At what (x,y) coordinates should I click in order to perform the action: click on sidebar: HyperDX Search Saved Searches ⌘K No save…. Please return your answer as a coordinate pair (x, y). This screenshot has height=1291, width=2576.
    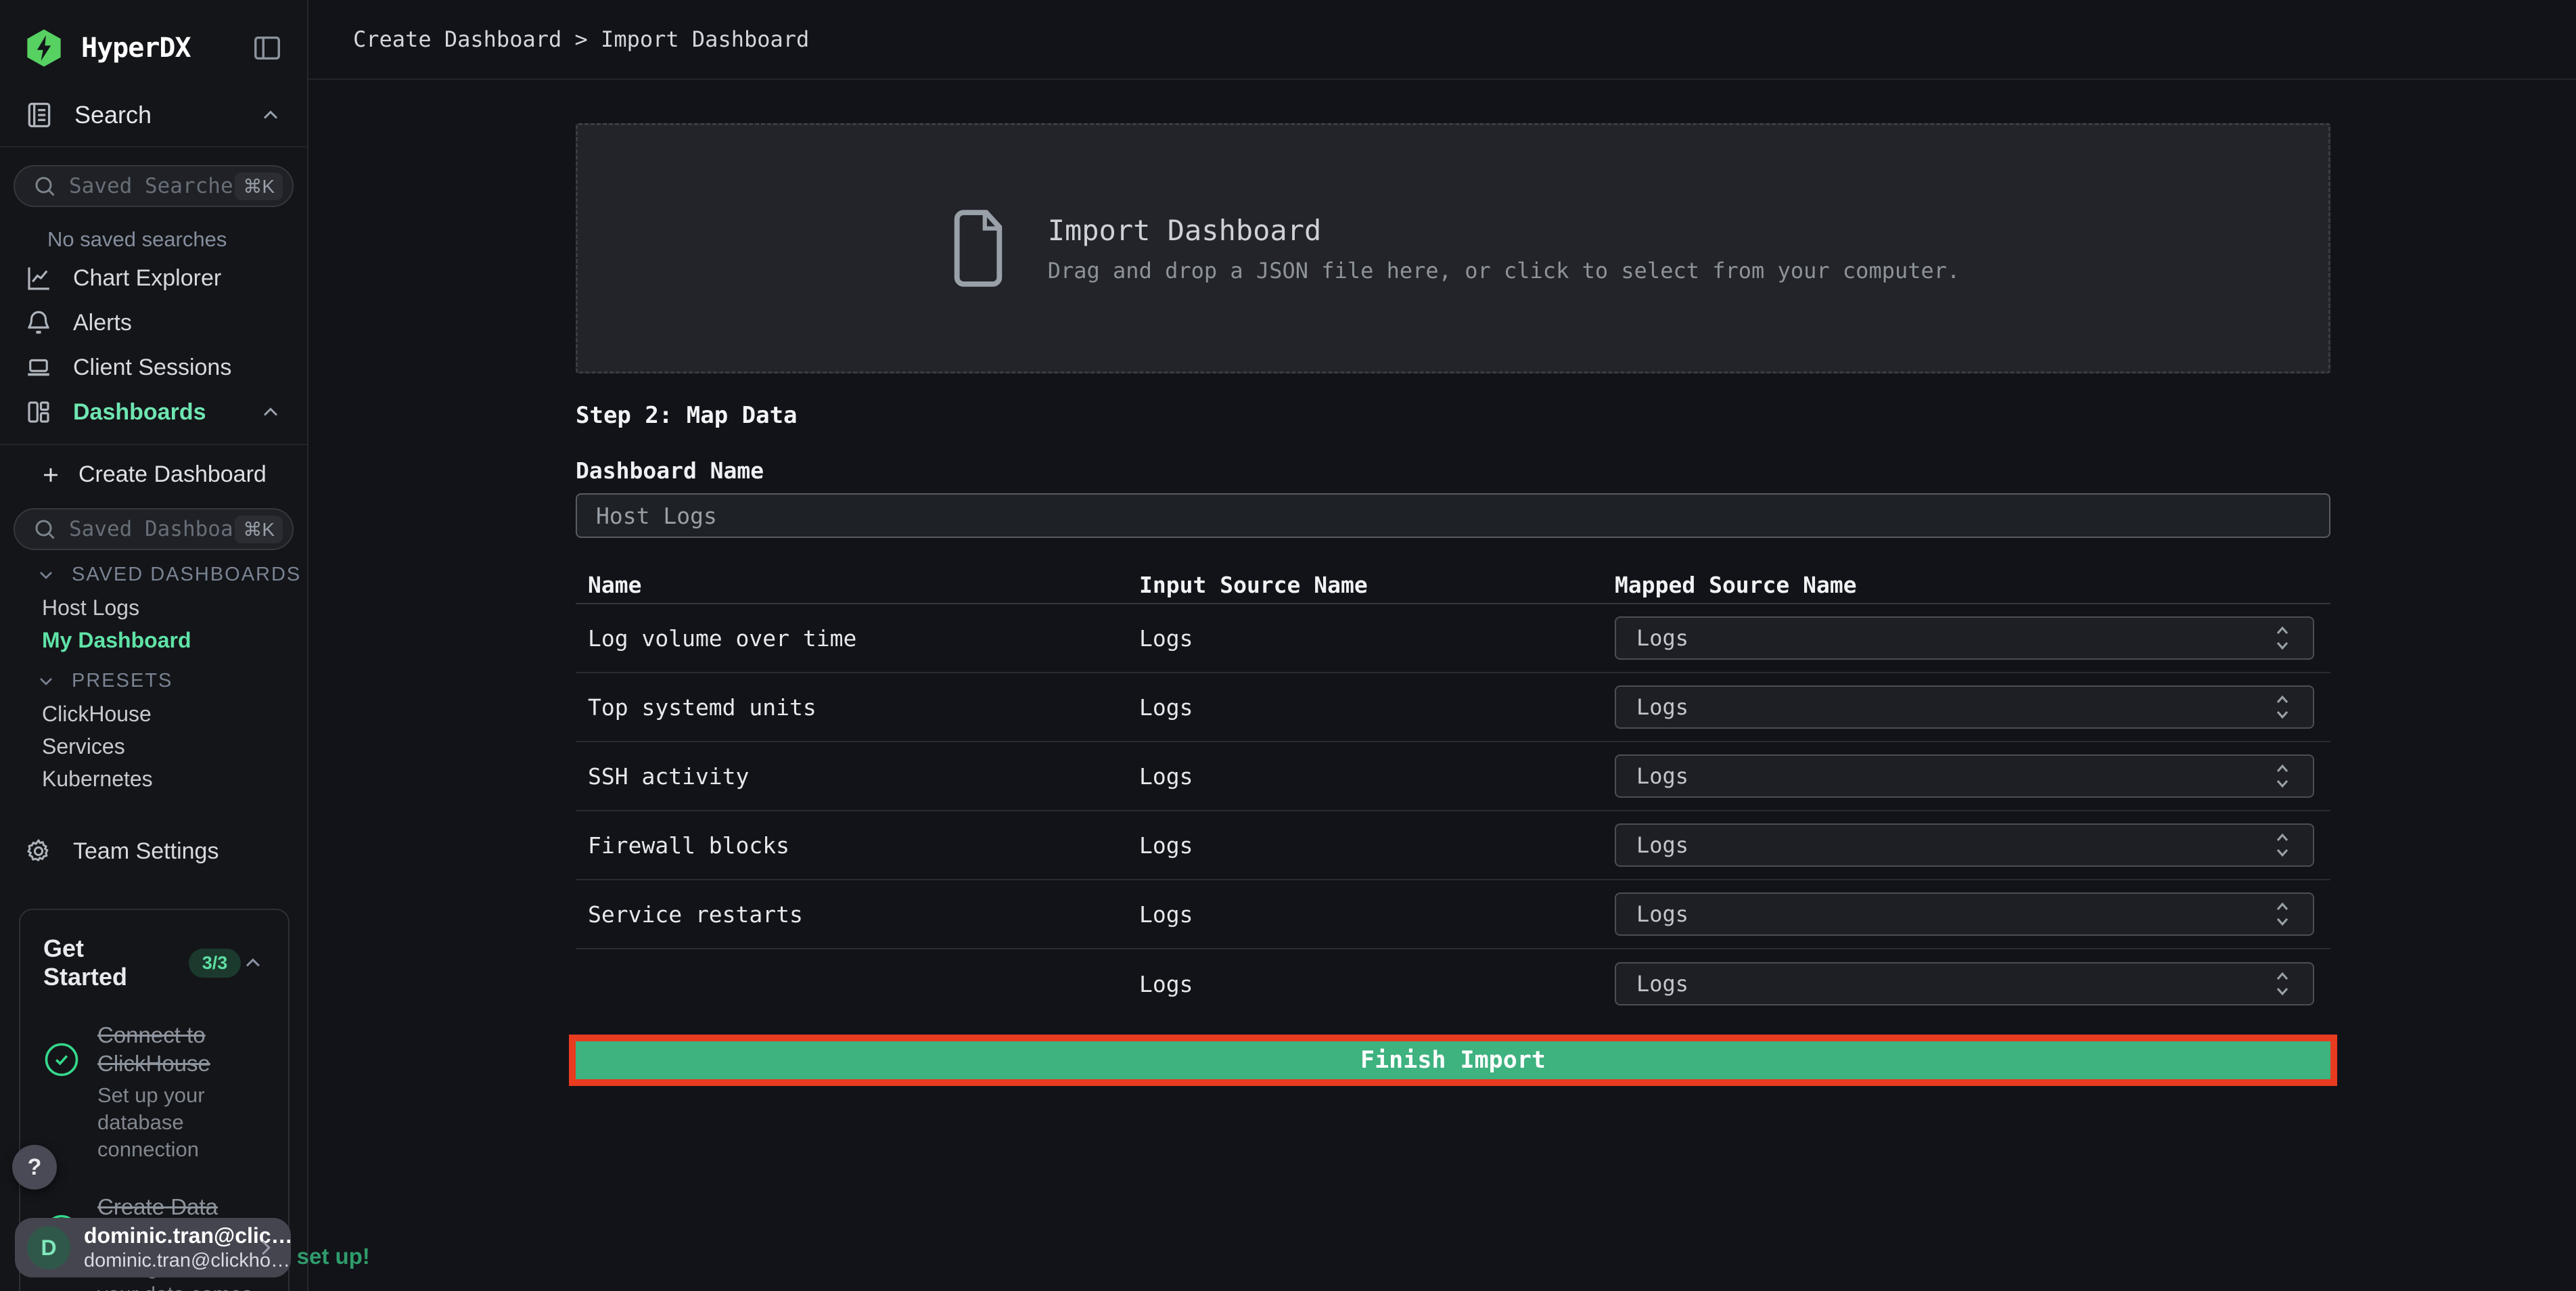
    Looking at the image, I should click on (185, 645).